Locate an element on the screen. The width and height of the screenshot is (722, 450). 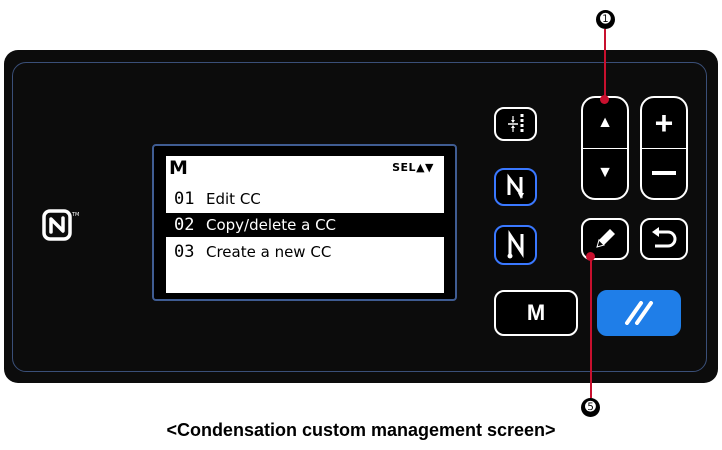
nfc-icon: TM is located at coordinates (60, 225).